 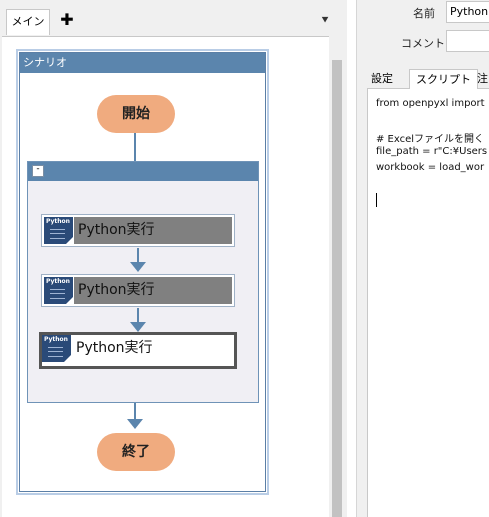 I want to click on code-line: file_path = r"C:¥Users, so click(x=432, y=151).